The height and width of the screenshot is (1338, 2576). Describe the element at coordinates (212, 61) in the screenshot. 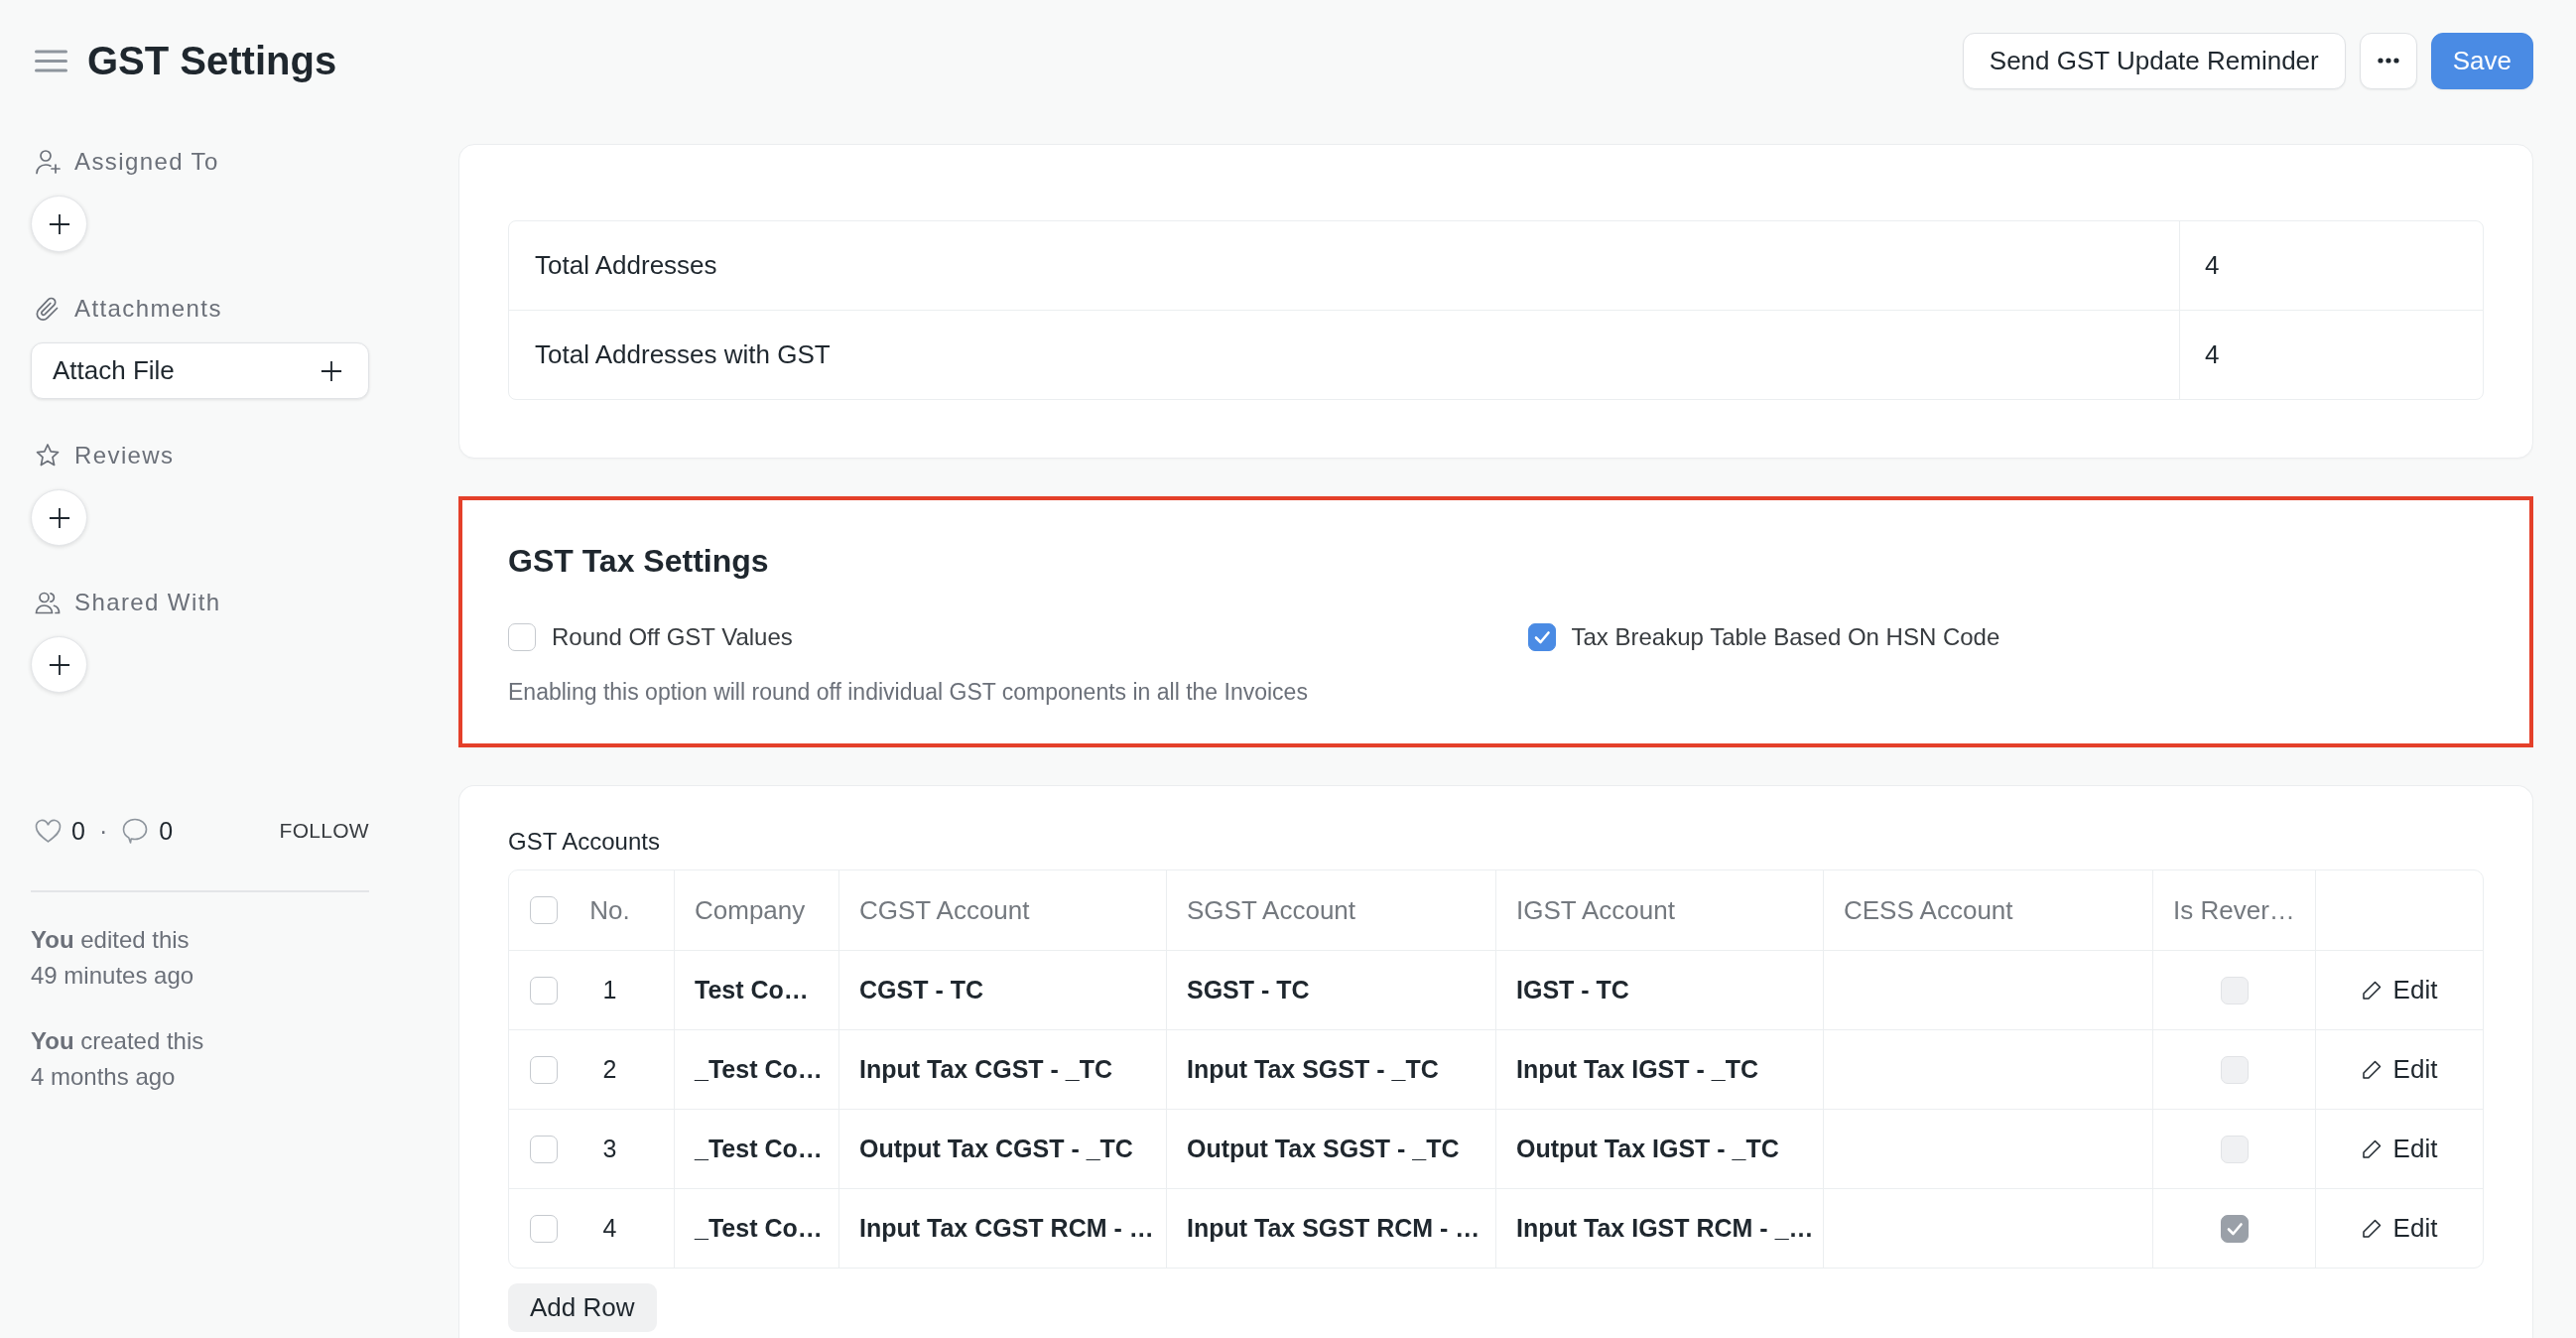

I see `page-title: GST Settings` at that location.